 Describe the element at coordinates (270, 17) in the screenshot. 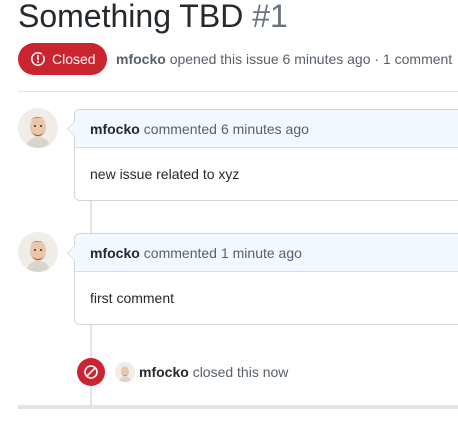

I see `issue-number: #1` at that location.